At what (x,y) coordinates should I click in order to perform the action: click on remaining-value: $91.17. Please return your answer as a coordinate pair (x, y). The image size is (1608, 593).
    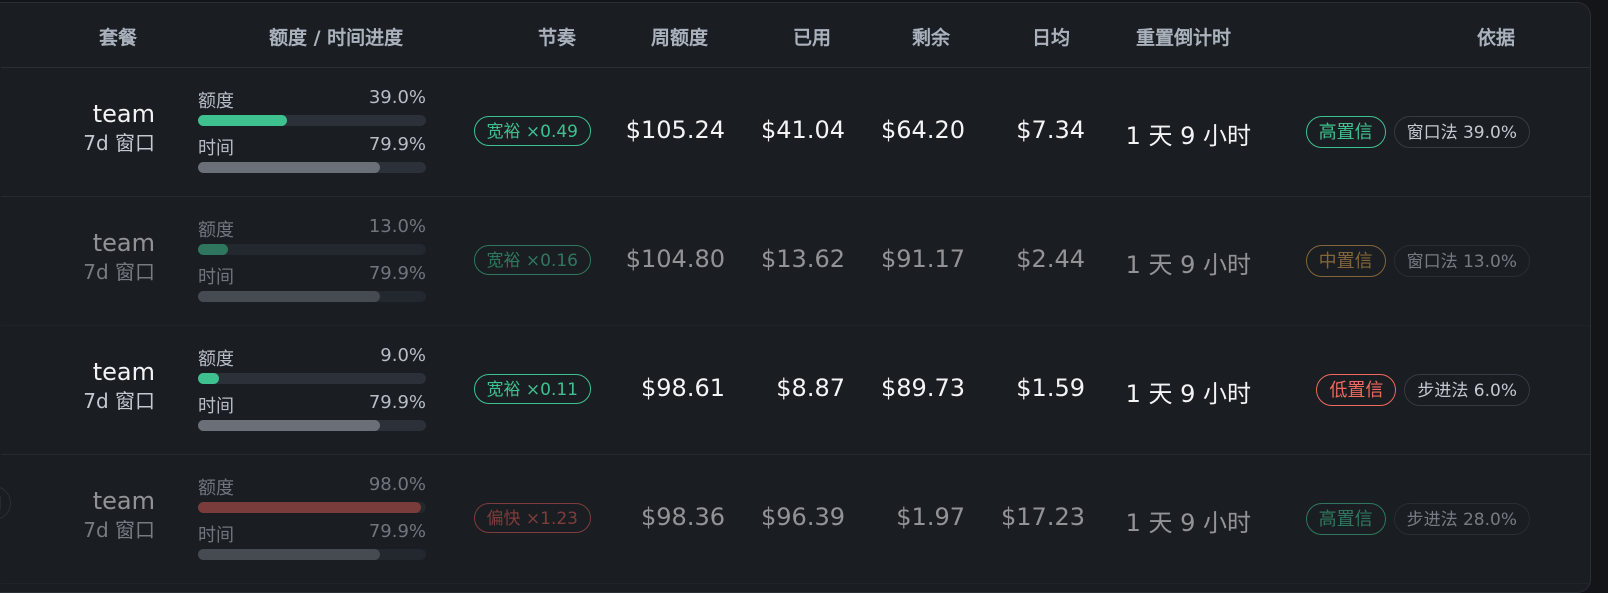
    Looking at the image, I should click on (923, 259).